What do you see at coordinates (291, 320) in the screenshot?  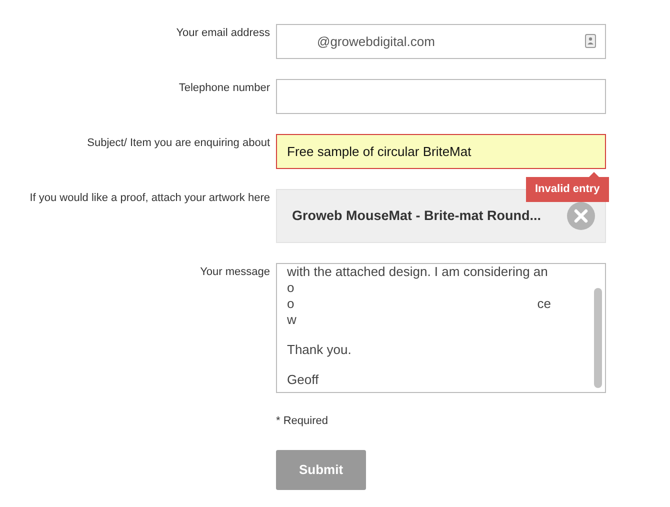 I see `message-text: w` at bounding box center [291, 320].